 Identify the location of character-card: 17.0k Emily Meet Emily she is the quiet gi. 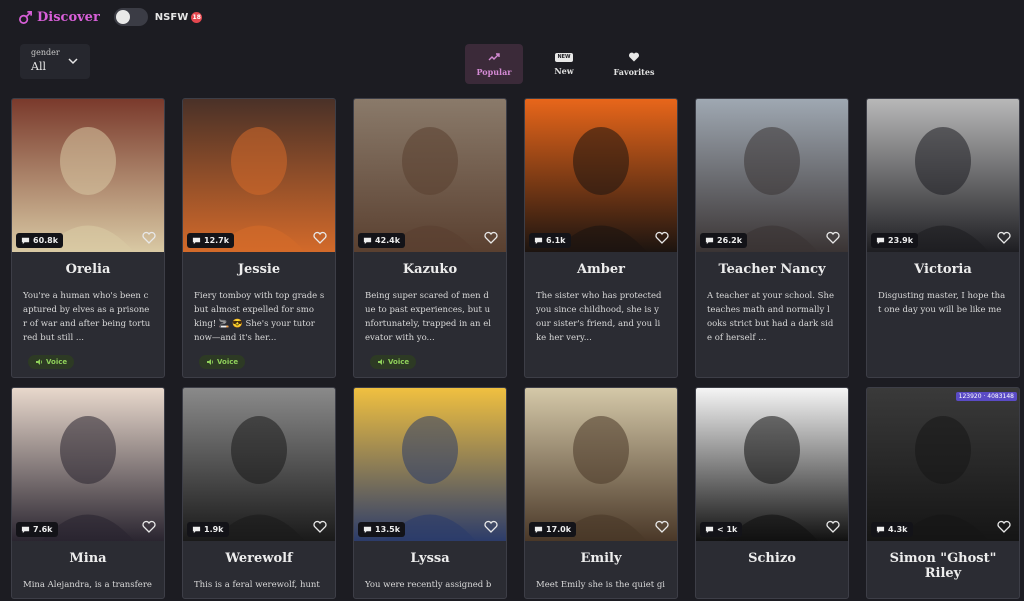
(601, 493).